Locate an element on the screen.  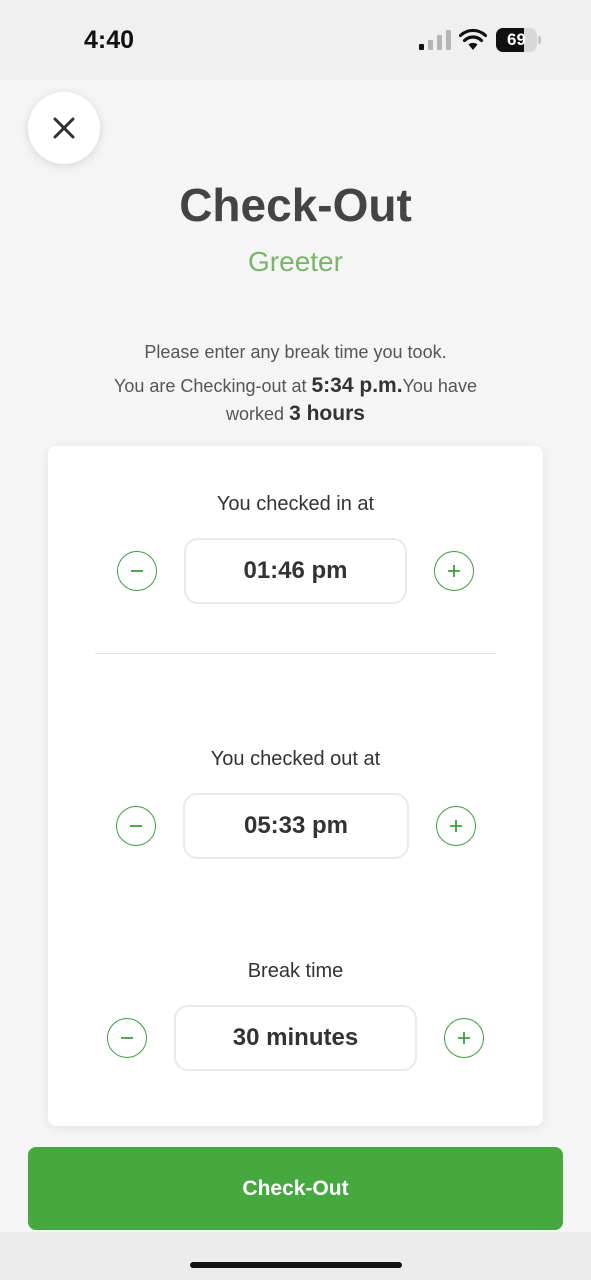
break-time-decrement-button is located at coordinates (127, 1038).